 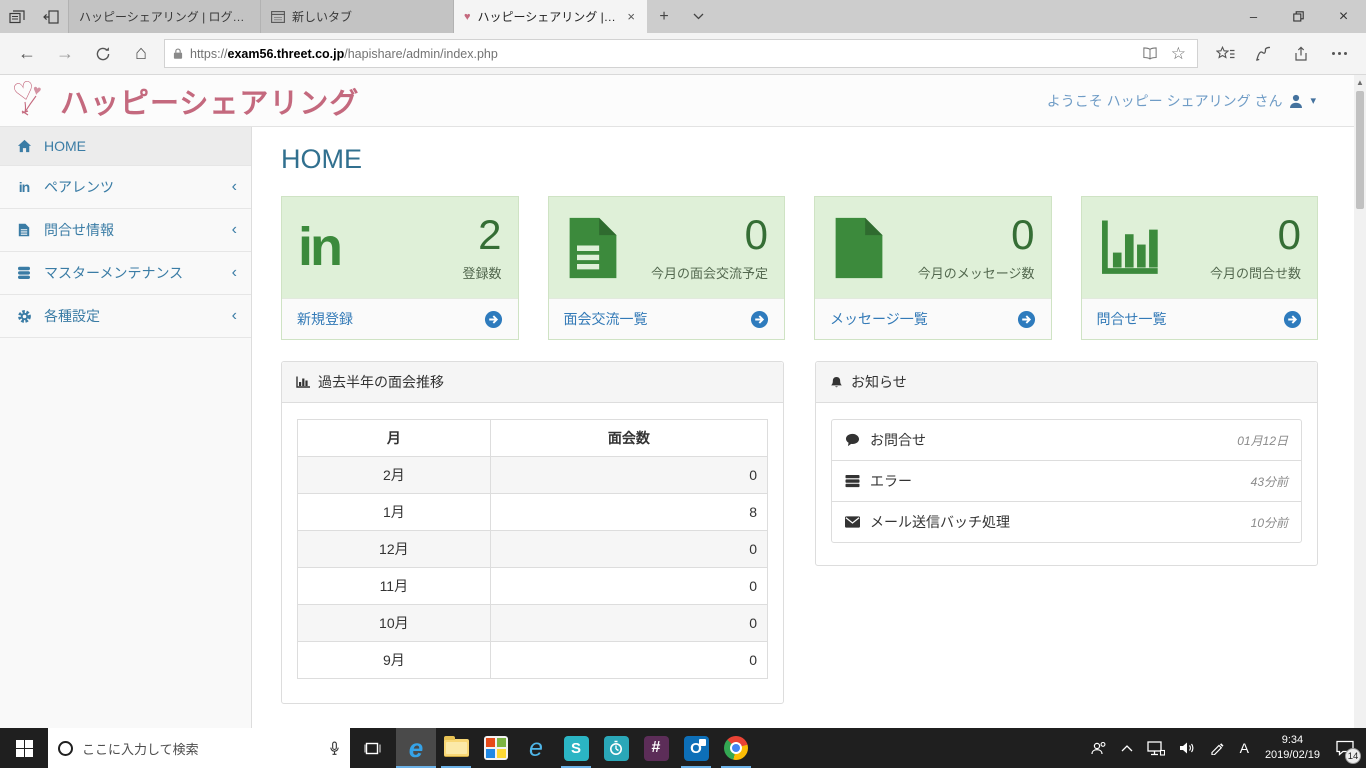 What do you see at coordinates (1150, 53) in the screenshot?
I see `reading-view-icon` at bounding box center [1150, 53].